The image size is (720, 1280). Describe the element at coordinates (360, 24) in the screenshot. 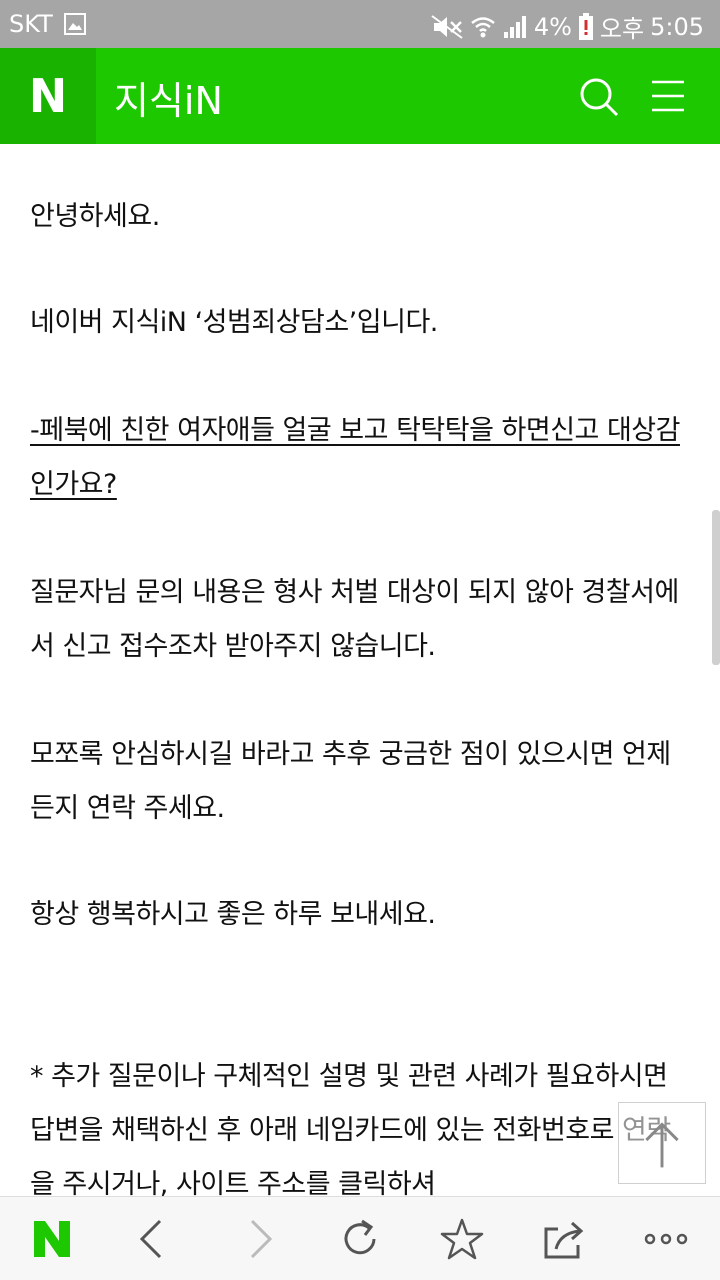

I see `status-bar: SKT 4% 오후 5:05` at that location.